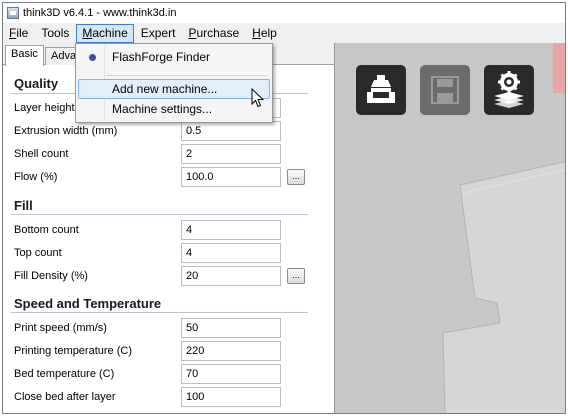 This screenshot has width=568, height=416. Describe the element at coordinates (110, 33) in the screenshot. I see `menu-machine-label: achine` at that location.